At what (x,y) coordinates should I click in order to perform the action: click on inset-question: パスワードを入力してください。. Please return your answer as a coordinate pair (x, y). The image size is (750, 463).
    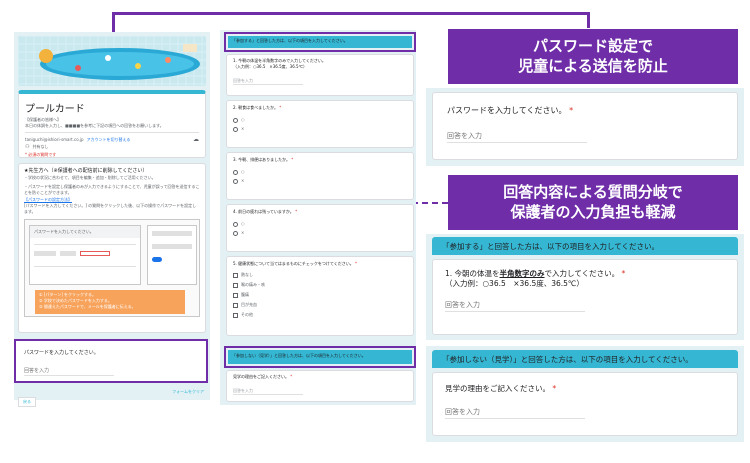
    Looking at the image, I should click on (85, 232).